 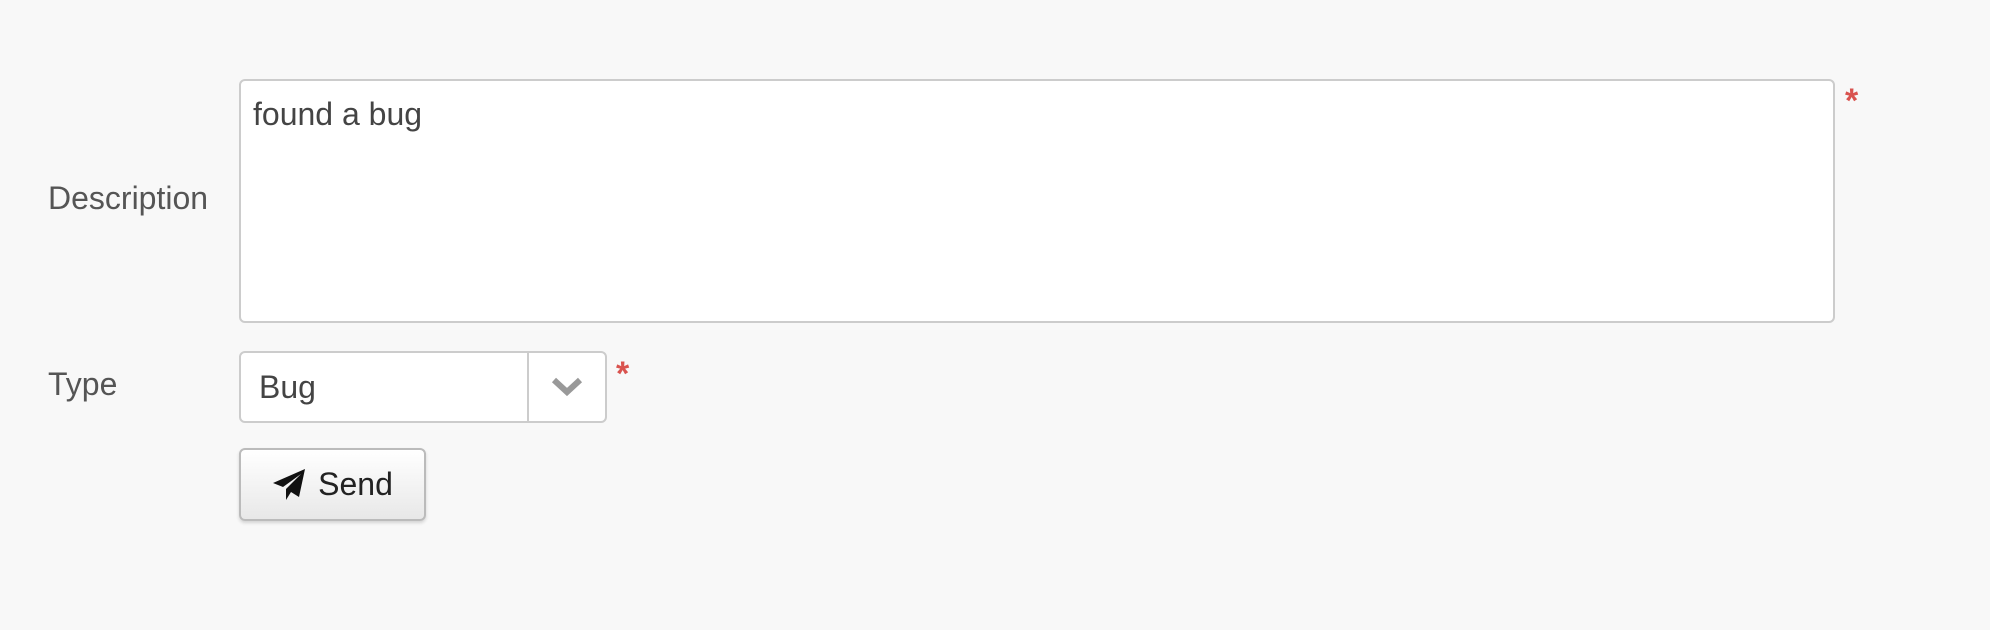 I want to click on paper-plane-icon, so click(x=289, y=484).